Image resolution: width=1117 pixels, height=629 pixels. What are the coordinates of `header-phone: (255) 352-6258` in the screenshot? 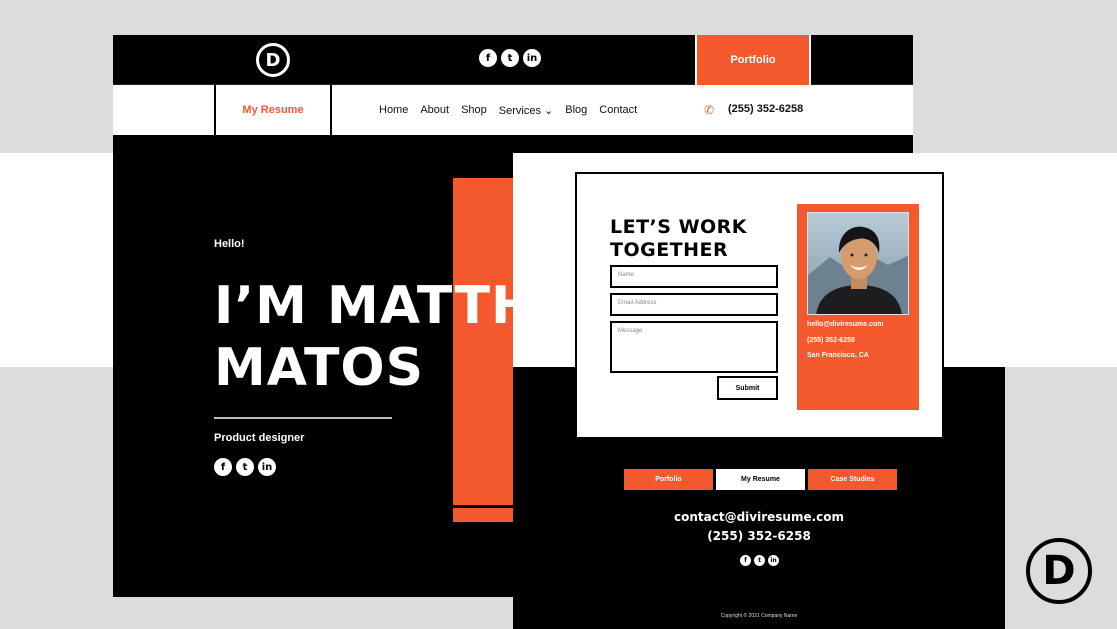 It's located at (765, 109).